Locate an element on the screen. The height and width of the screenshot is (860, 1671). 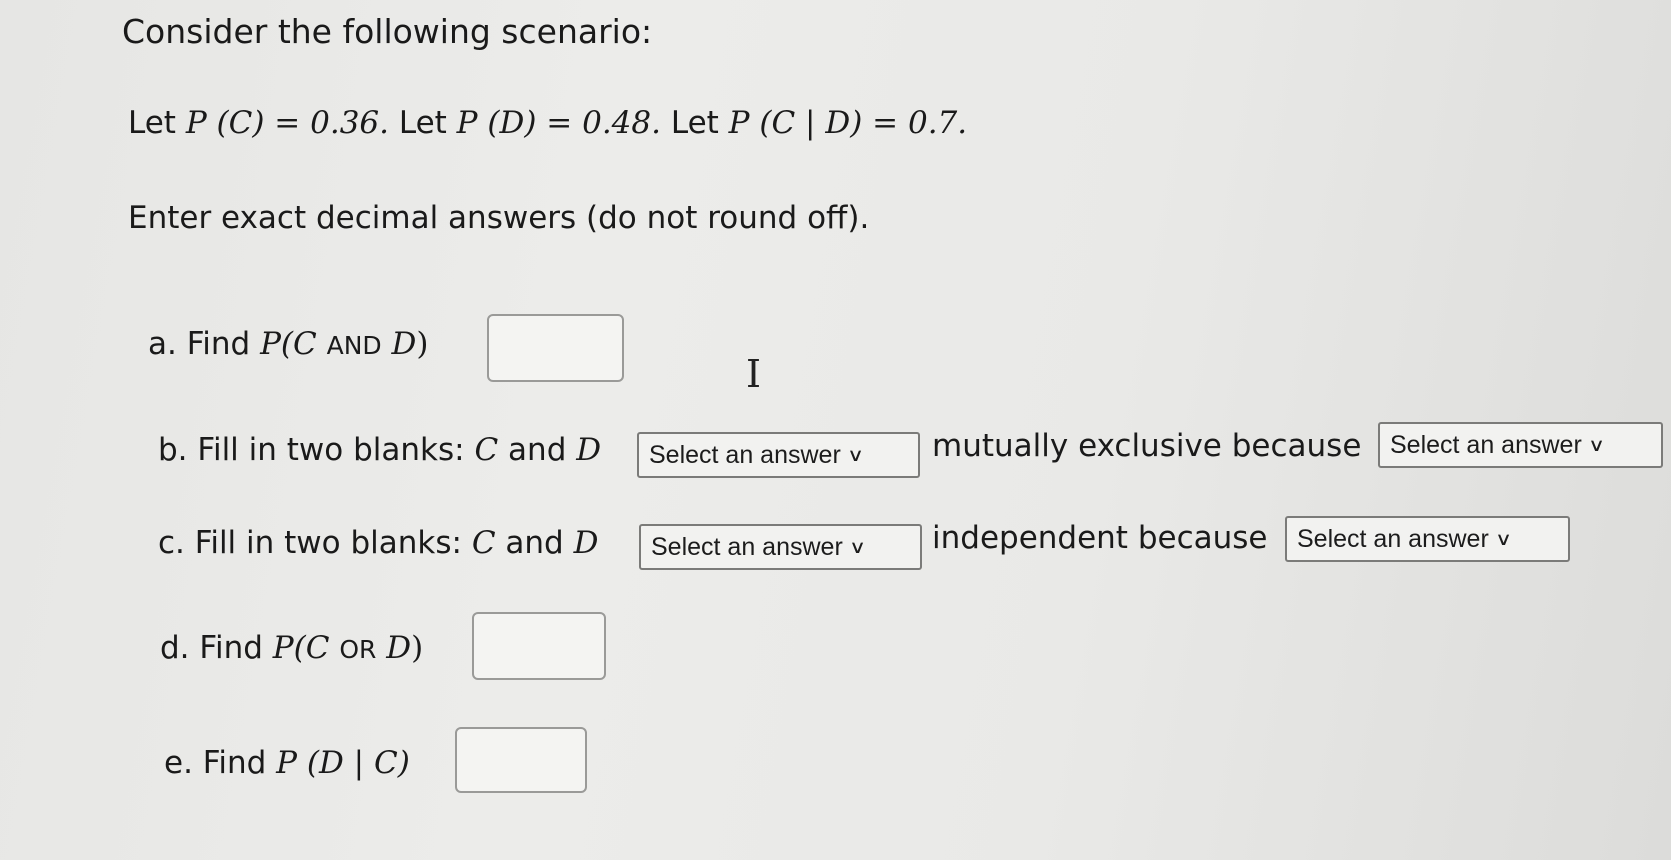
given-pcd: P (C | D) = 0.7. is located at coordinates (848, 123).